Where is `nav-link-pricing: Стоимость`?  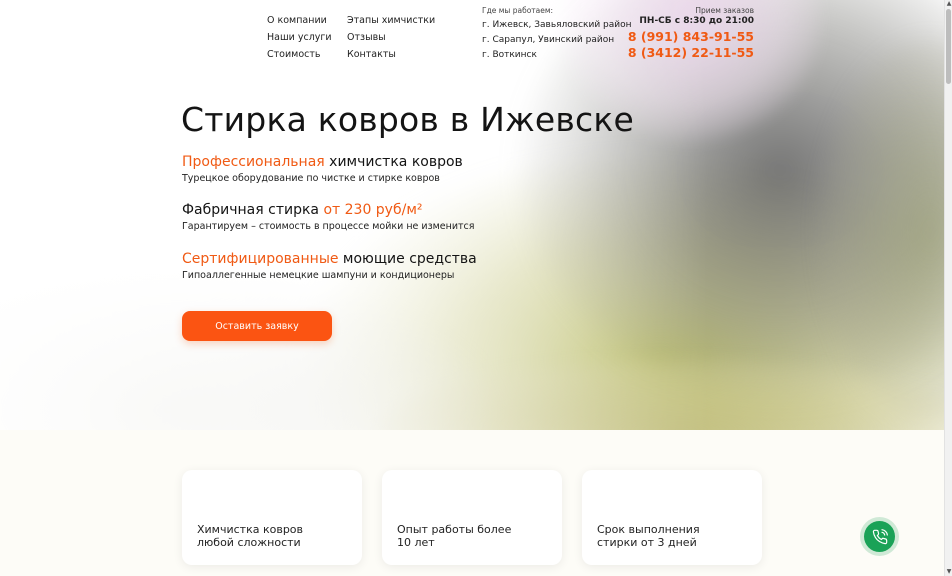 nav-link-pricing: Стоимость is located at coordinates (299, 54).